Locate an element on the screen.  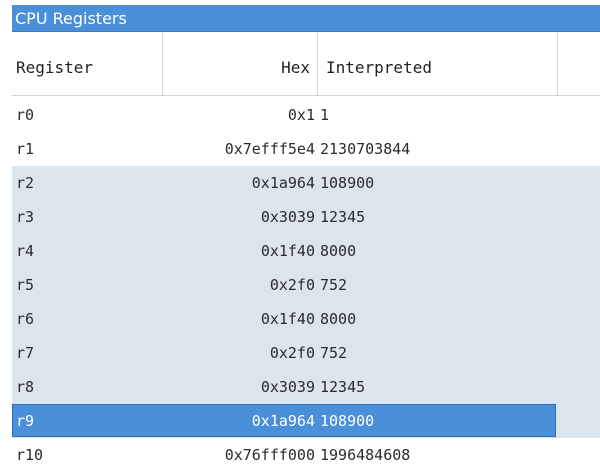
column-header-filler is located at coordinates (579, 64).